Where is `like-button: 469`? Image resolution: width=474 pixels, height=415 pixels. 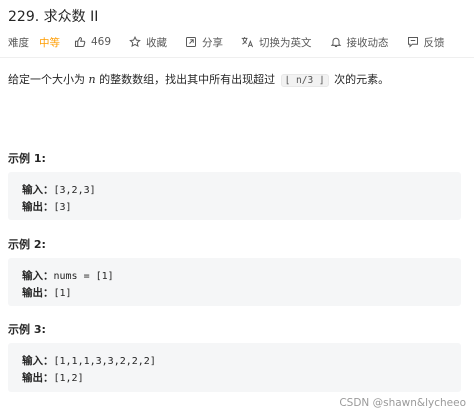 like-button: 469 is located at coordinates (92, 42).